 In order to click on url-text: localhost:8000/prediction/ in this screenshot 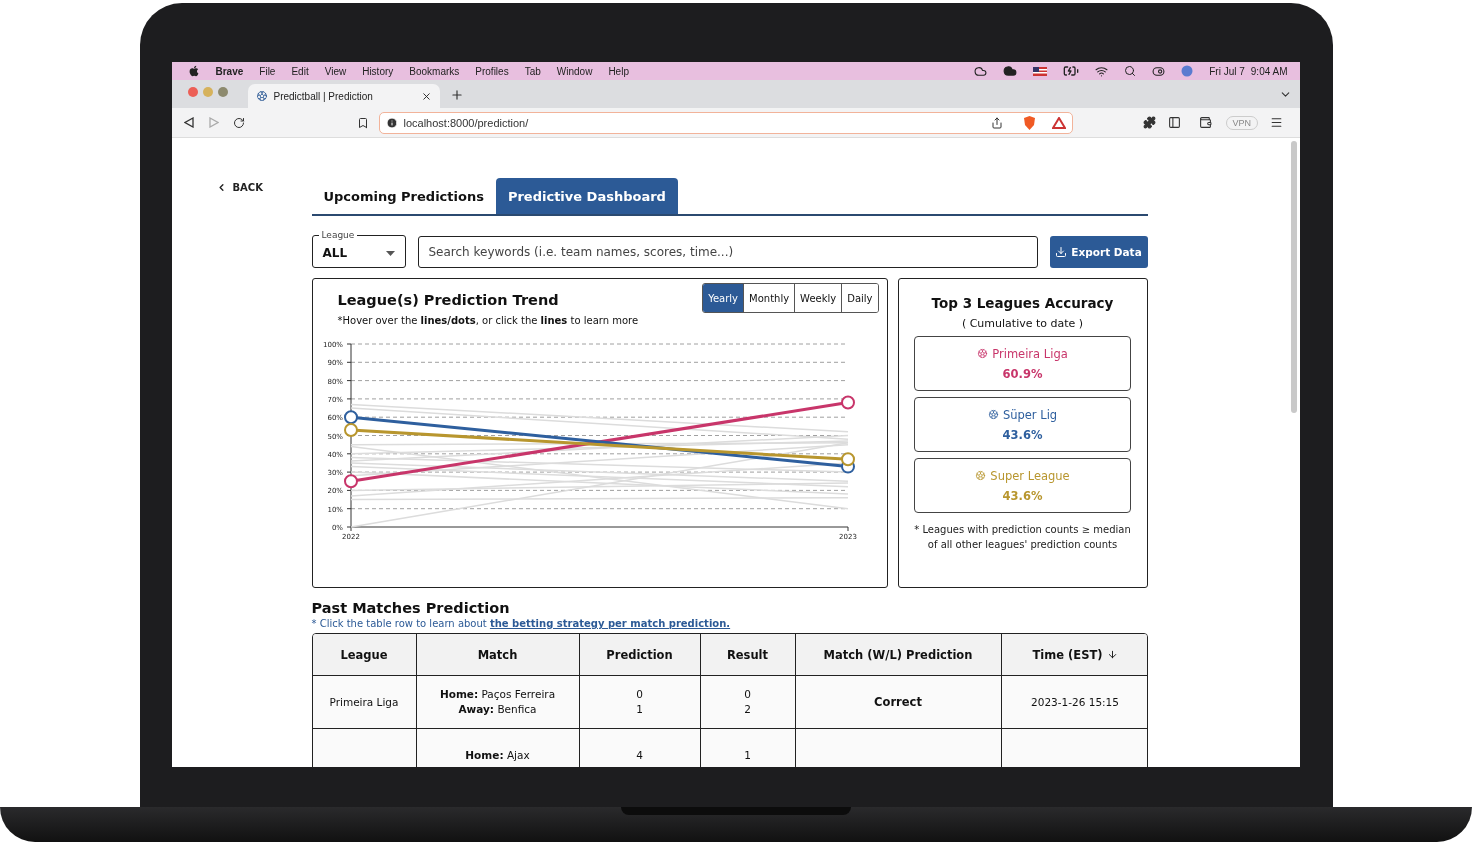, I will do `click(466, 122)`.